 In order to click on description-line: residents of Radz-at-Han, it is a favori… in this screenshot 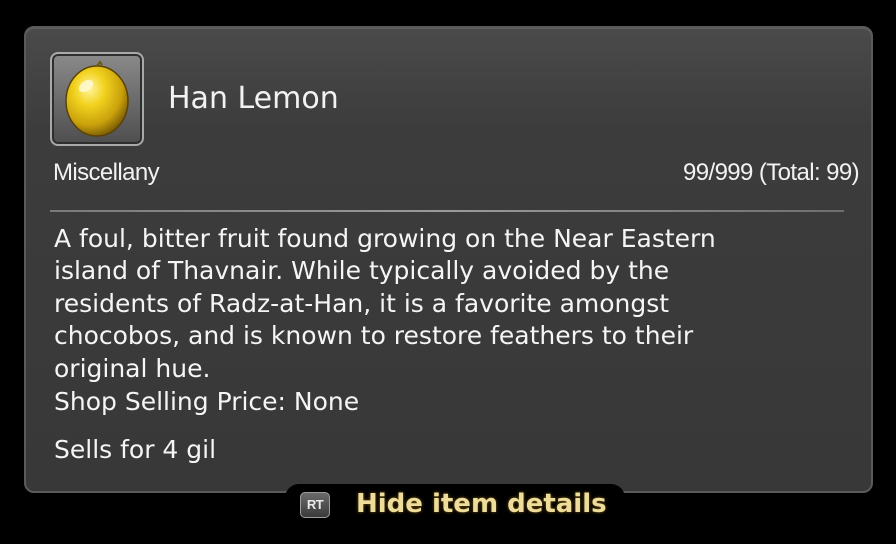, I will do `click(362, 303)`.